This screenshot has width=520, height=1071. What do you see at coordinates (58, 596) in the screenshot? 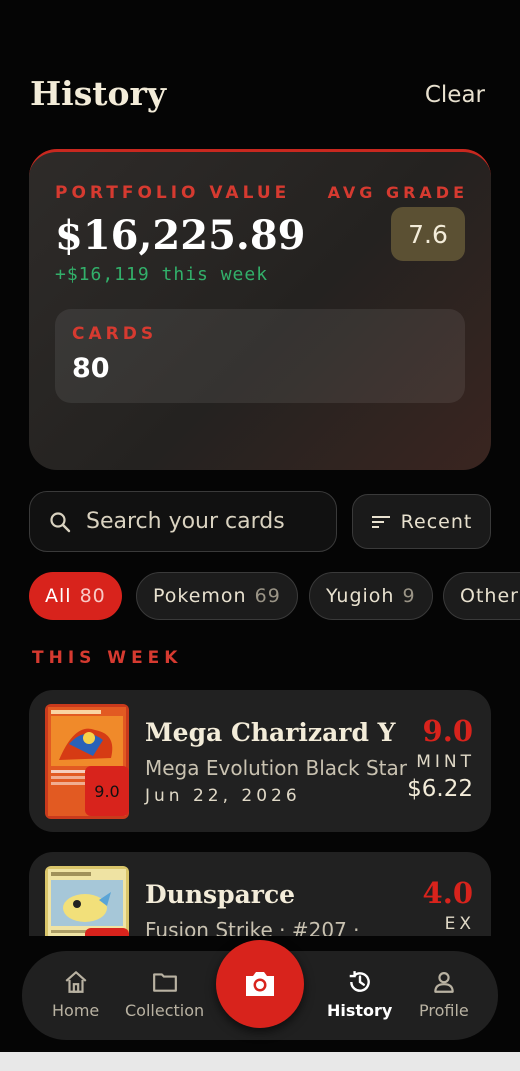
I see `filter-chip-label: All` at bounding box center [58, 596].